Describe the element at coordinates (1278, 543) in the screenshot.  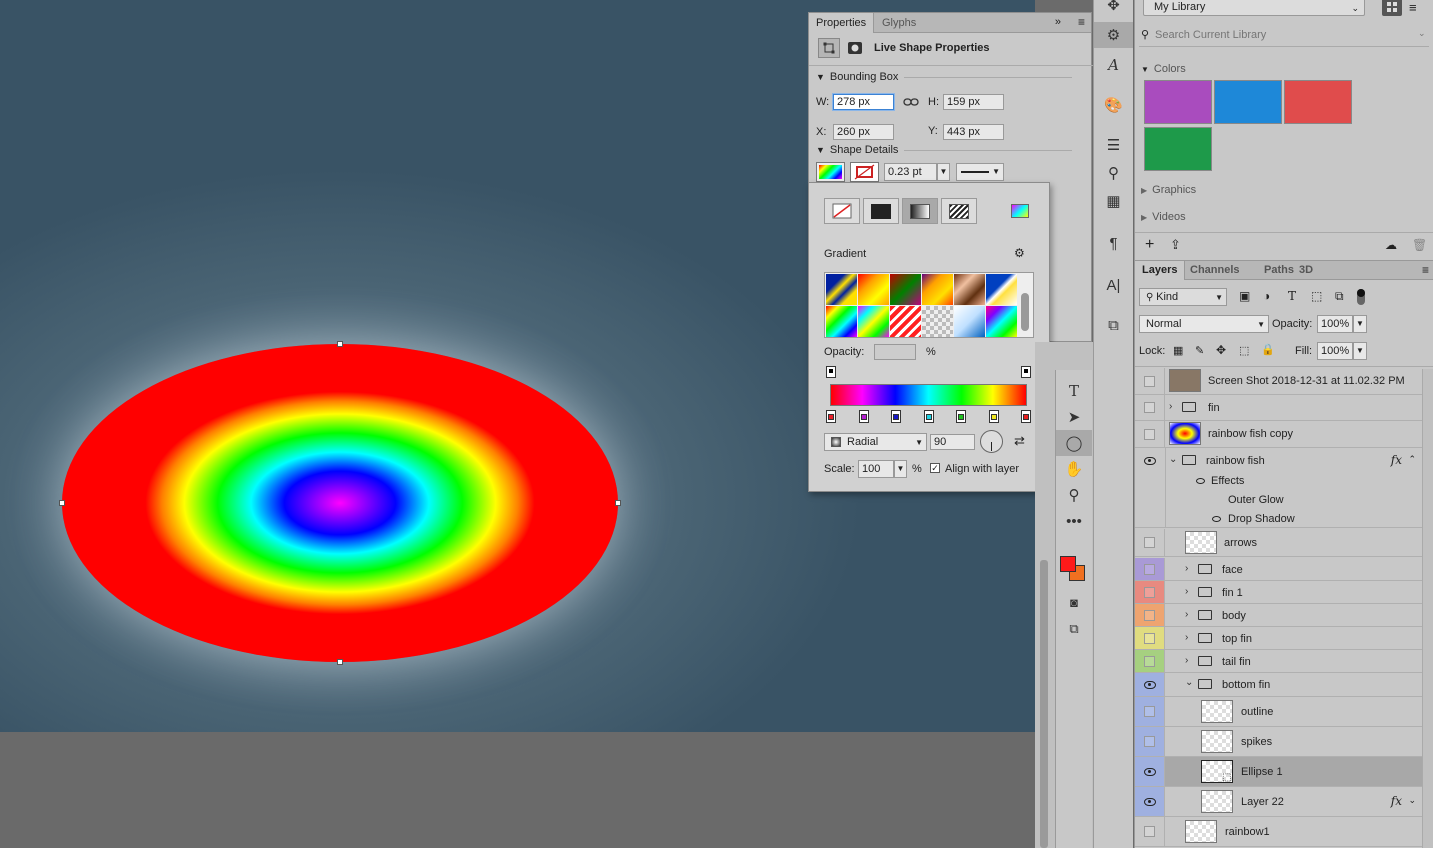
I see `layer-row: arrows` at that location.